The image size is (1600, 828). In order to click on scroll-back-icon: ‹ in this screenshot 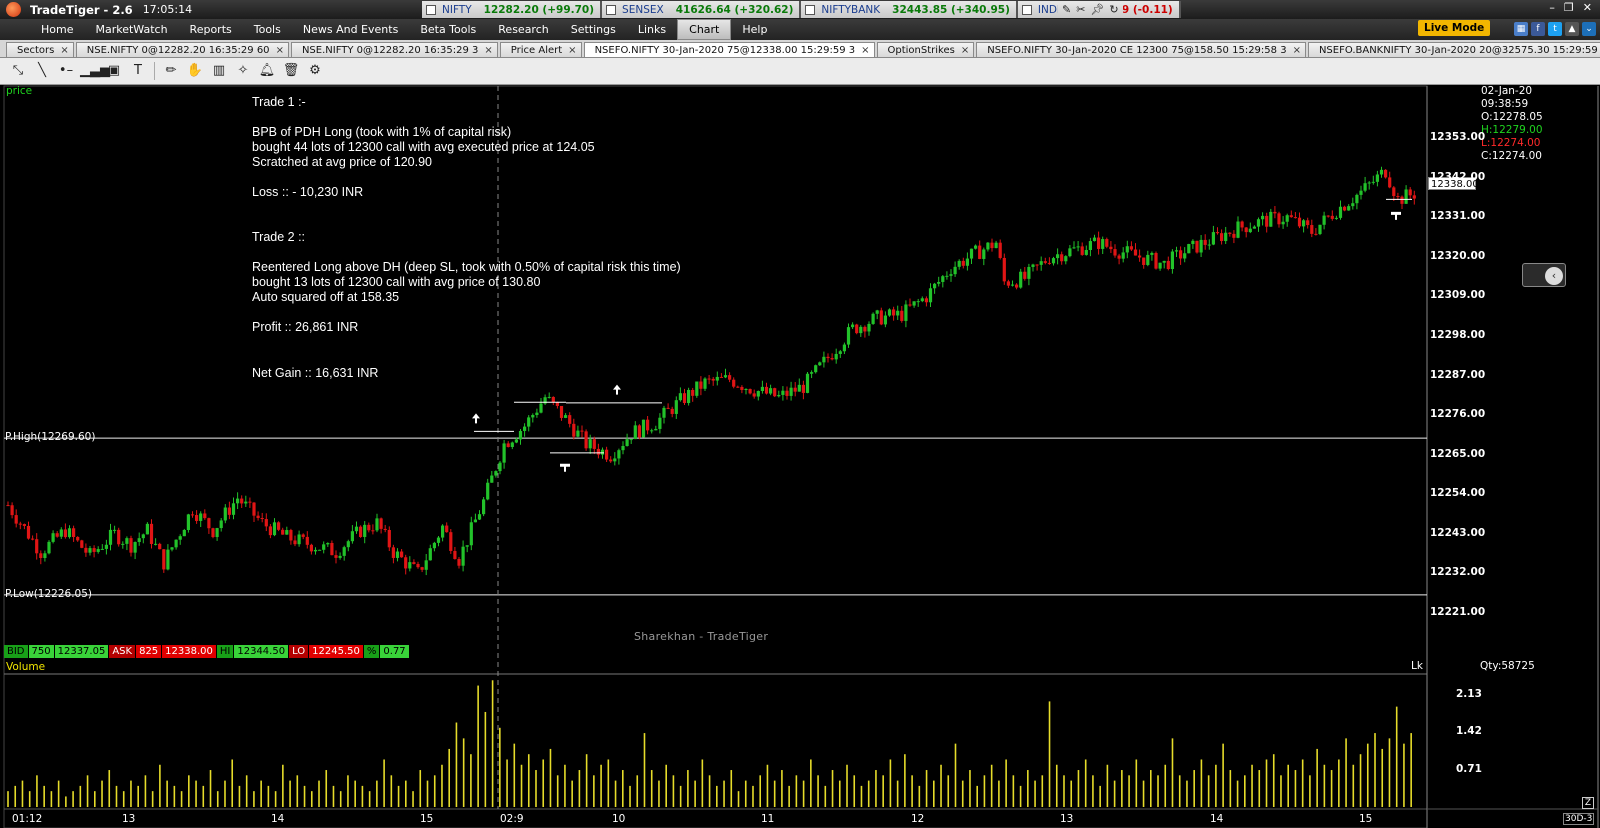, I will do `click(1554, 276)`.